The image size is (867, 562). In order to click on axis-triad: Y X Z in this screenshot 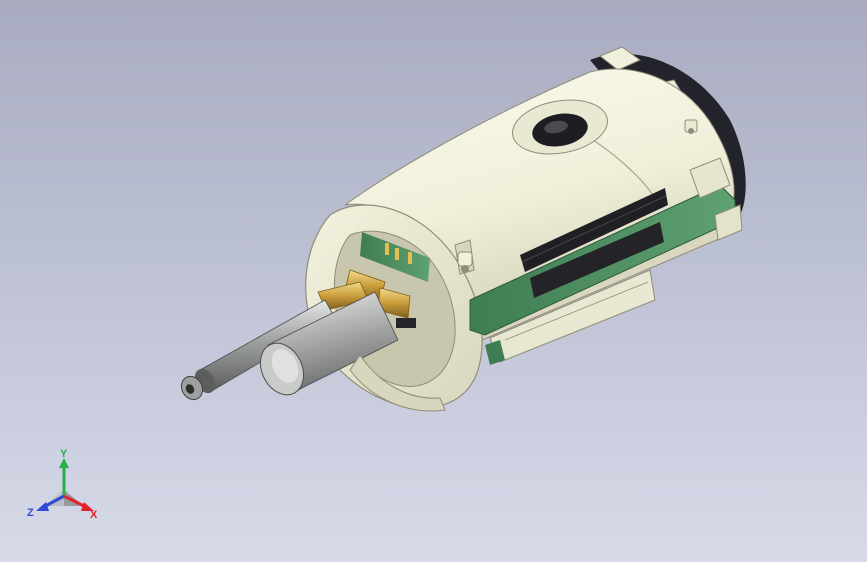, I will do `click(62, 484)`.